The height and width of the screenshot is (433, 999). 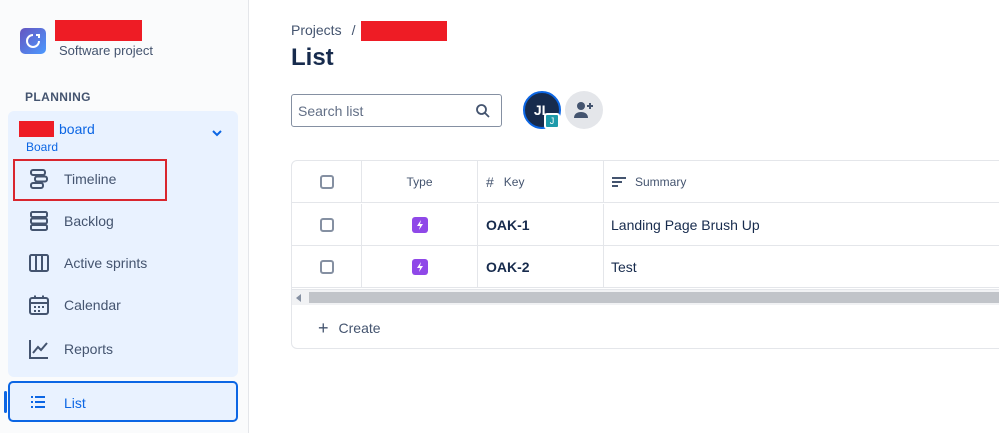 I want to click on type-header-label: Type, so click(x=419, y=182).